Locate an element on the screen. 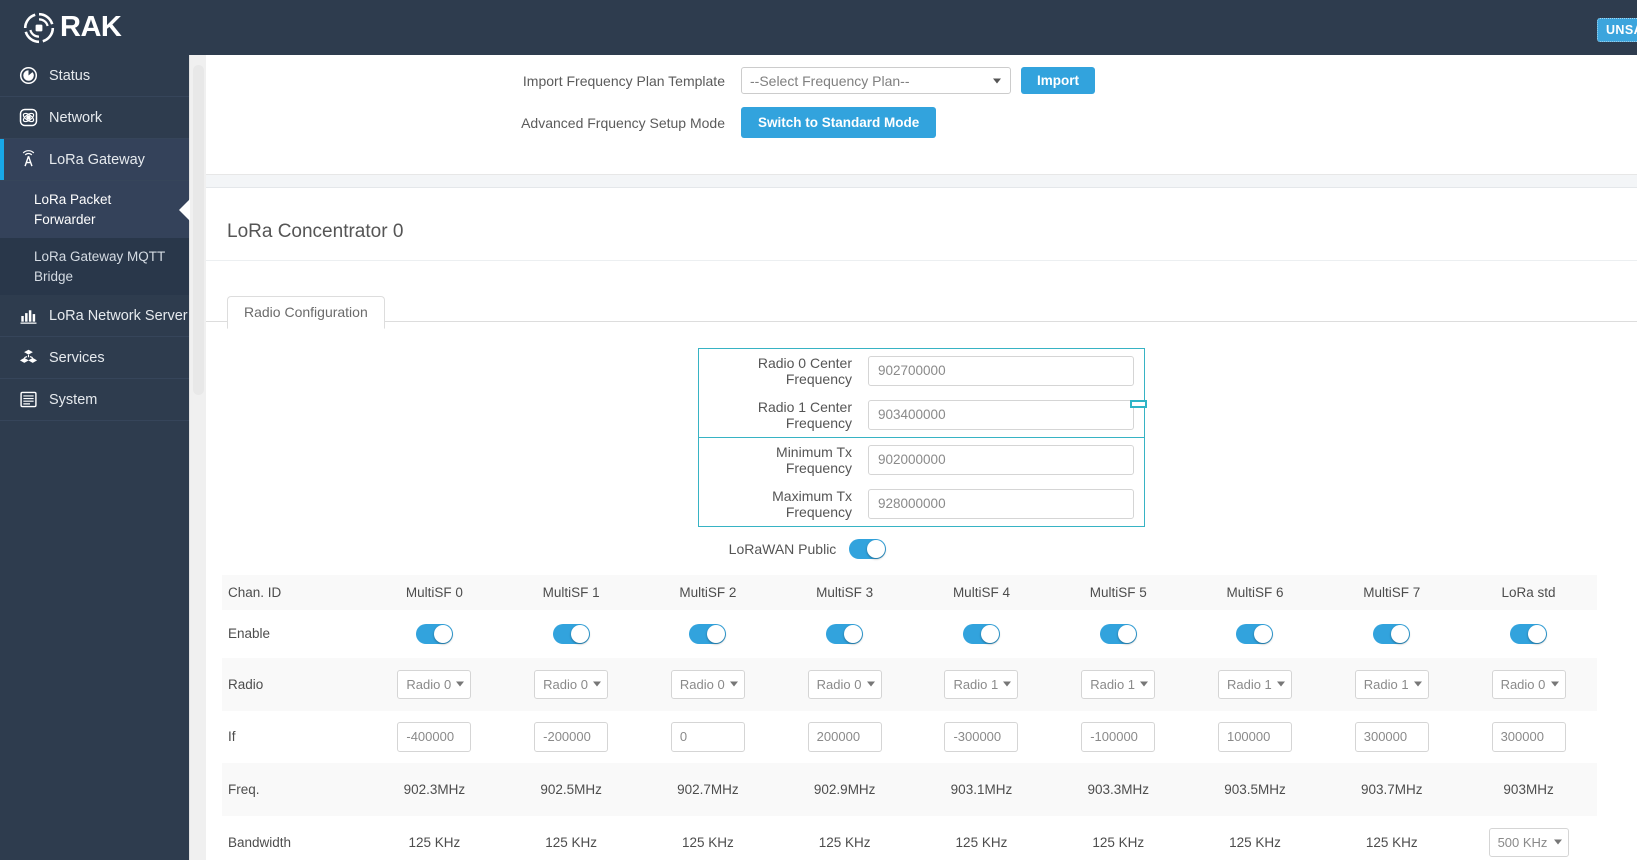 The image size is (1637, 860). if-input-6: 100000 is located at coordinates (1254, 736).